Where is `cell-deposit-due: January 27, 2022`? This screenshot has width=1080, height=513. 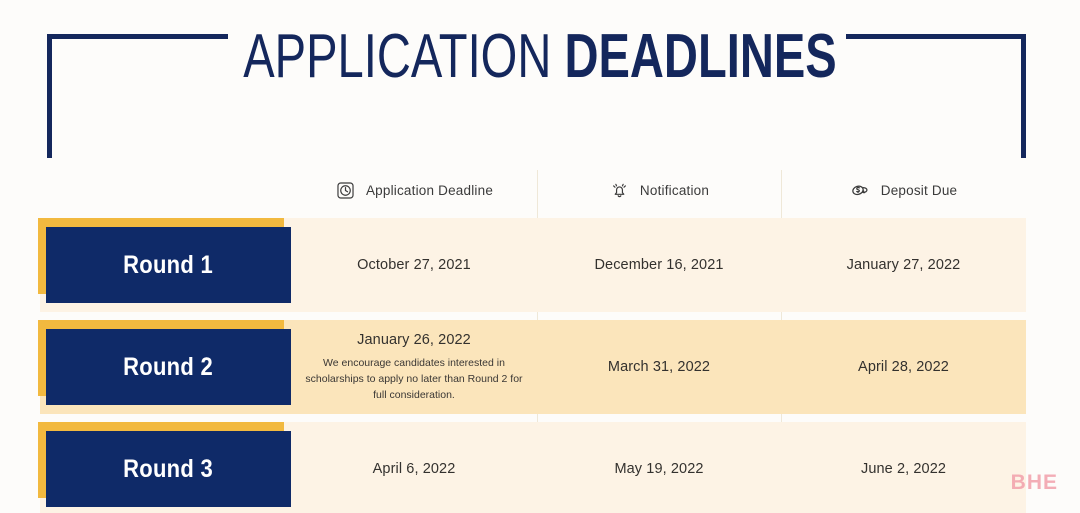 cell-deposit-due: January 27, 2022 is located at coordinates (903, 265).